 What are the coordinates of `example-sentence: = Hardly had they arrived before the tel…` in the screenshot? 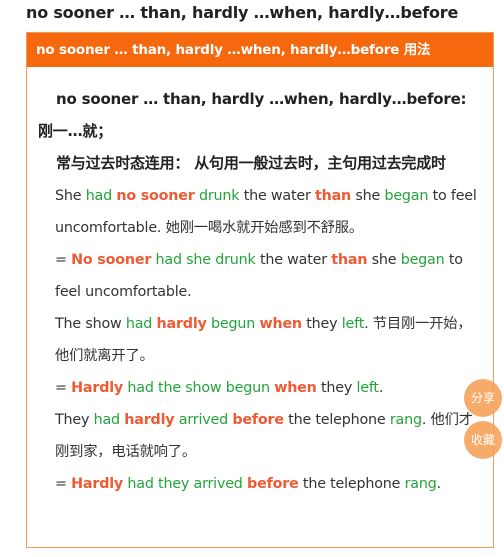 It's located at (248, 484).